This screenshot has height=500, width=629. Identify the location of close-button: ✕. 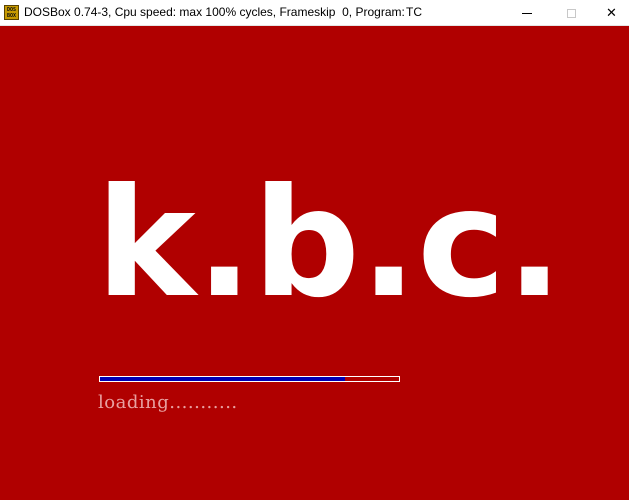
(611, 13).